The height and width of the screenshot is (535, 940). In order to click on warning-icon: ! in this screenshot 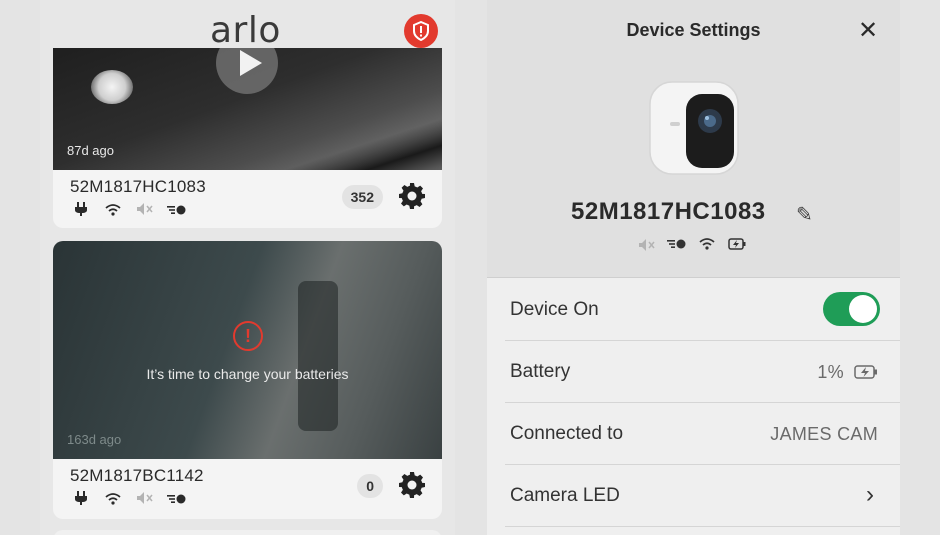, I will do `click(248, 336)`.